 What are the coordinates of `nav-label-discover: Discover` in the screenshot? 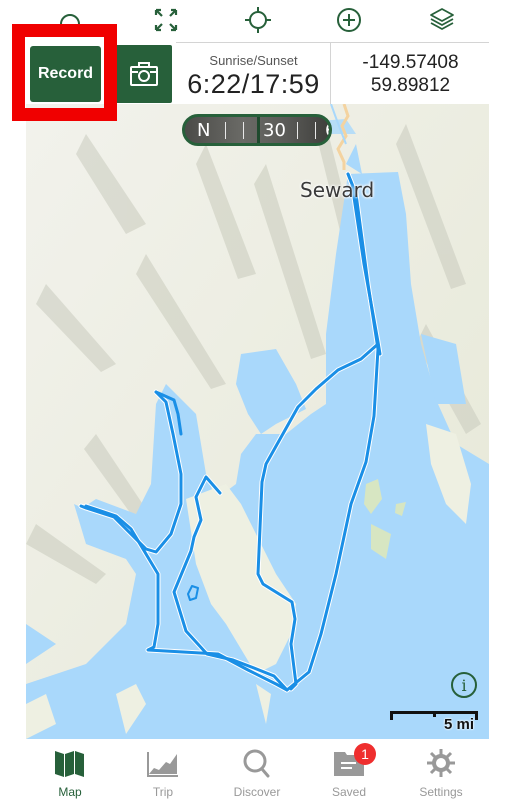 It's located at (257, 792).